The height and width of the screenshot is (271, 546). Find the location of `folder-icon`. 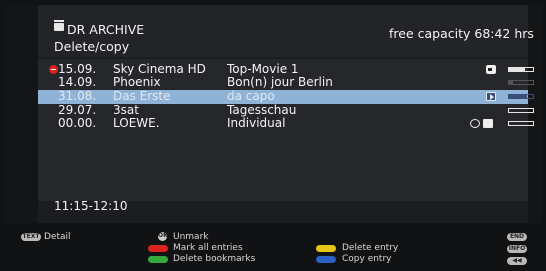

folder-icon is located at coordinates (488, 123).